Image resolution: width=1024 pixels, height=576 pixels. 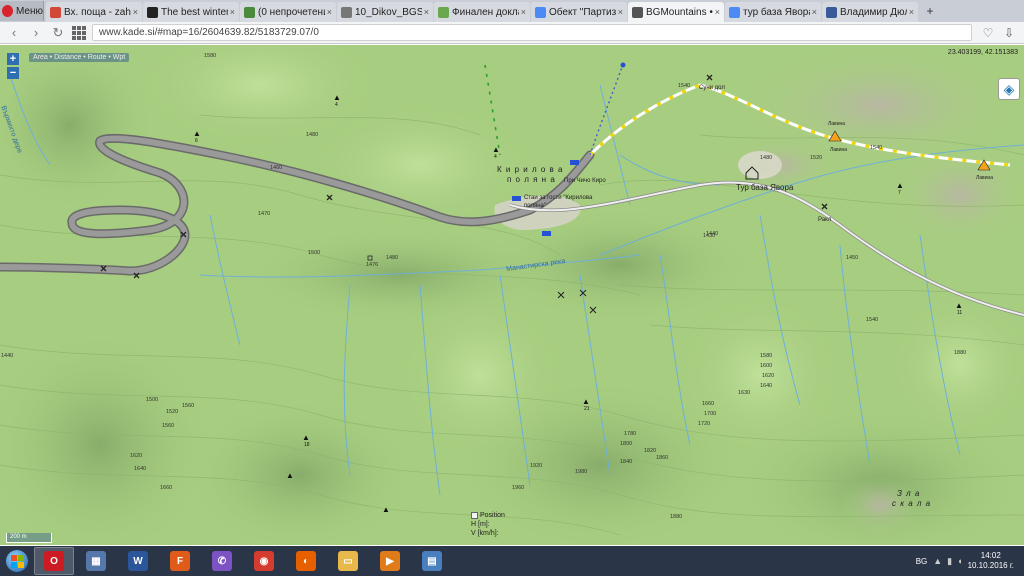 I want to click on tab-title: (0 непрочетени), so click(x=291, y=12).